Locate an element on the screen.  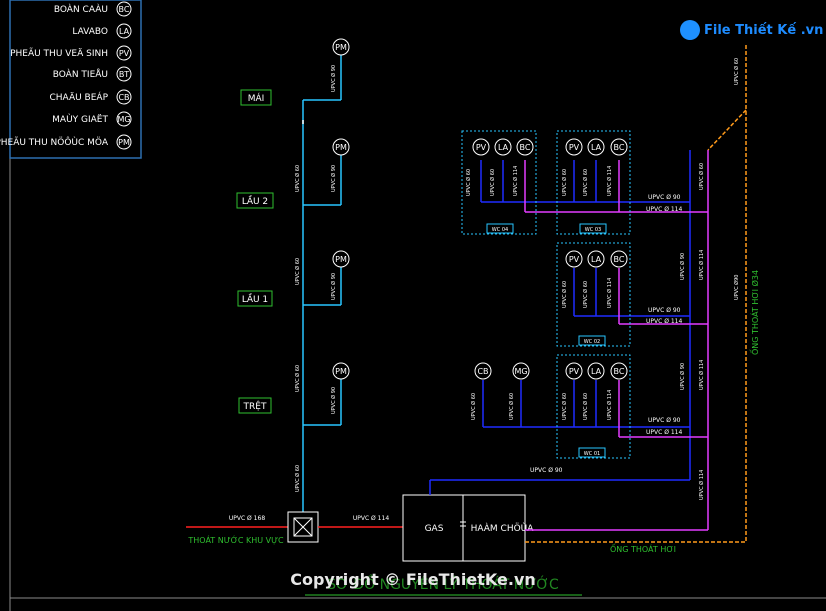
copyright-watermark: Copyright © FileThietKe.vn is located at coordinates (413, 579).